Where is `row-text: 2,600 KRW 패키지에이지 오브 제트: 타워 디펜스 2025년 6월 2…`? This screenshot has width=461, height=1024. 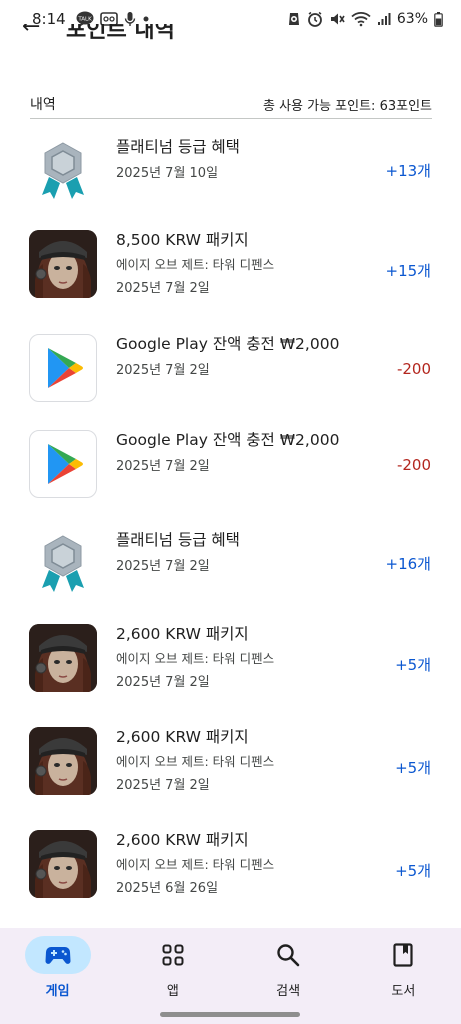 row-text: 2,600 KRW 패키지에이지 오브 제트: 타워 디펜스 2025년 6월 2… is located at coordinates (246, 864).